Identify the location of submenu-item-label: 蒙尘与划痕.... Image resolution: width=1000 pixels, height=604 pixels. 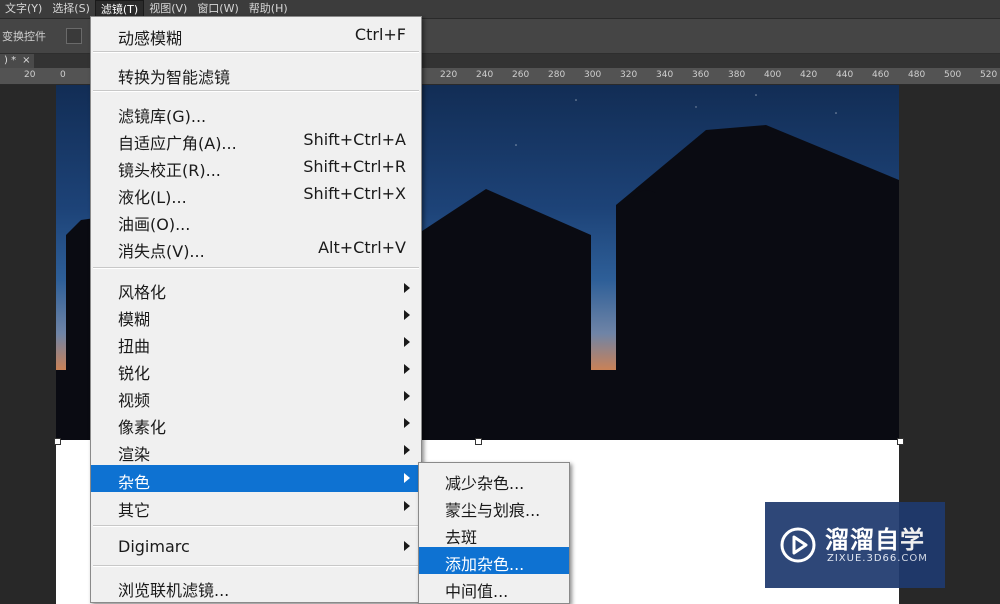
(493, 510).